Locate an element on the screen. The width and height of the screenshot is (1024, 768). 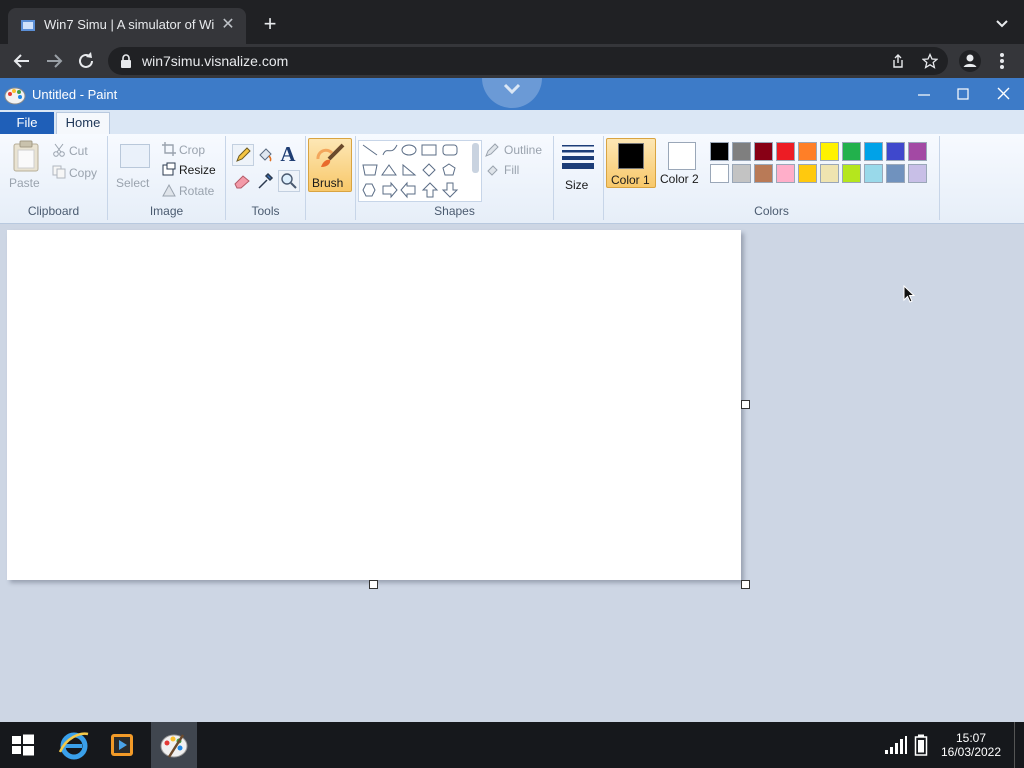
rotate-icon is located at coordinates (169, 190).